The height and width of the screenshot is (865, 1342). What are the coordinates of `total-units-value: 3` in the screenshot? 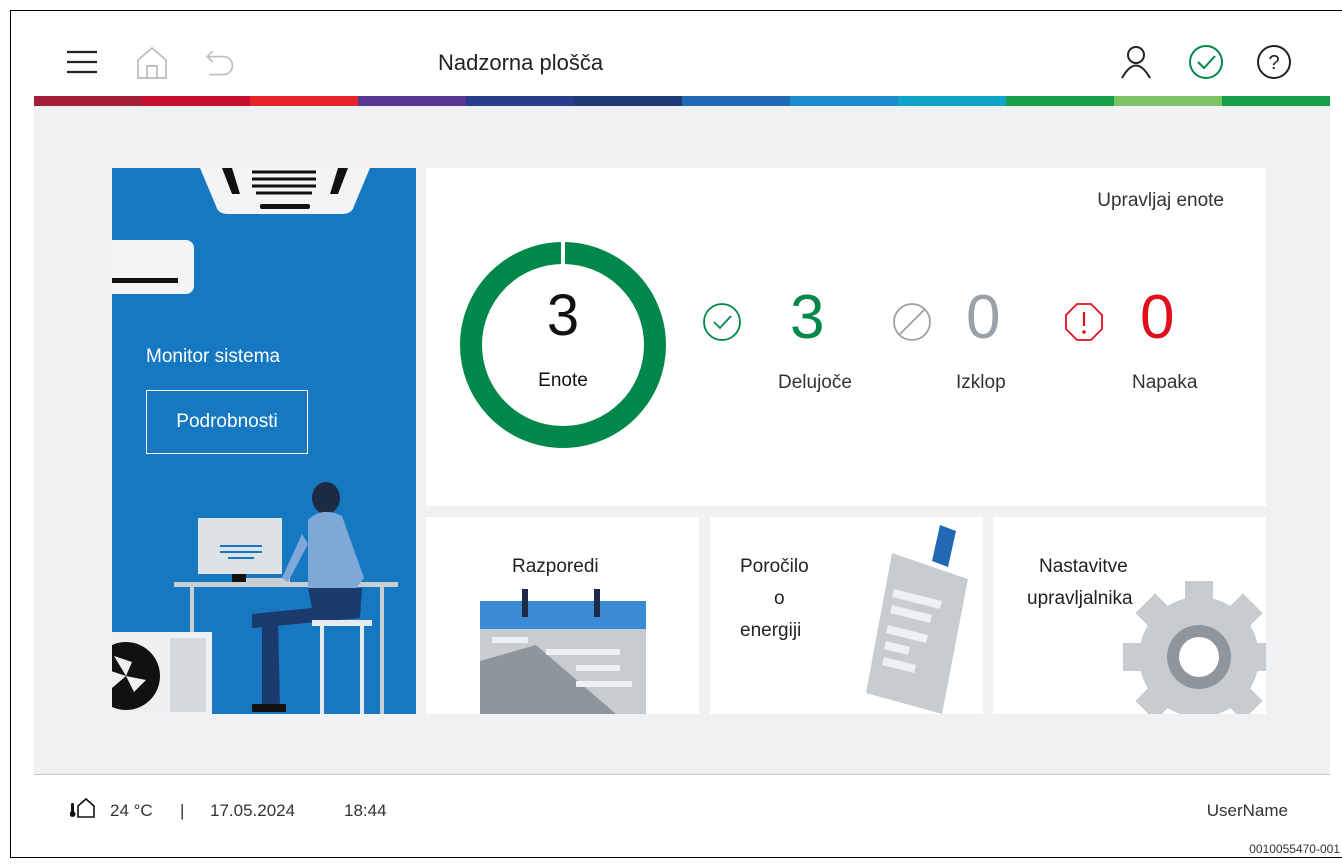 It's located at (563, 315).